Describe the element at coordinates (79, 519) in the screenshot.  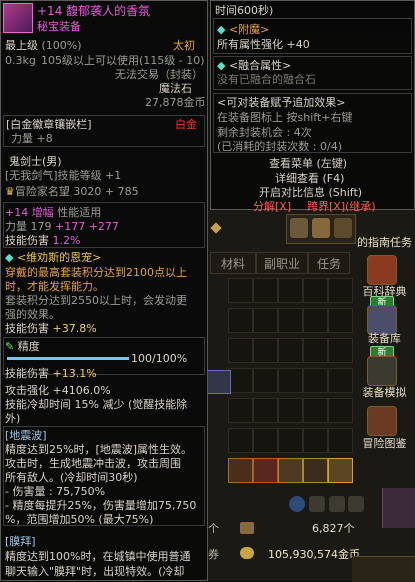
I see `quake-line-6: %，范围增加50% (最大75%)` at that location.